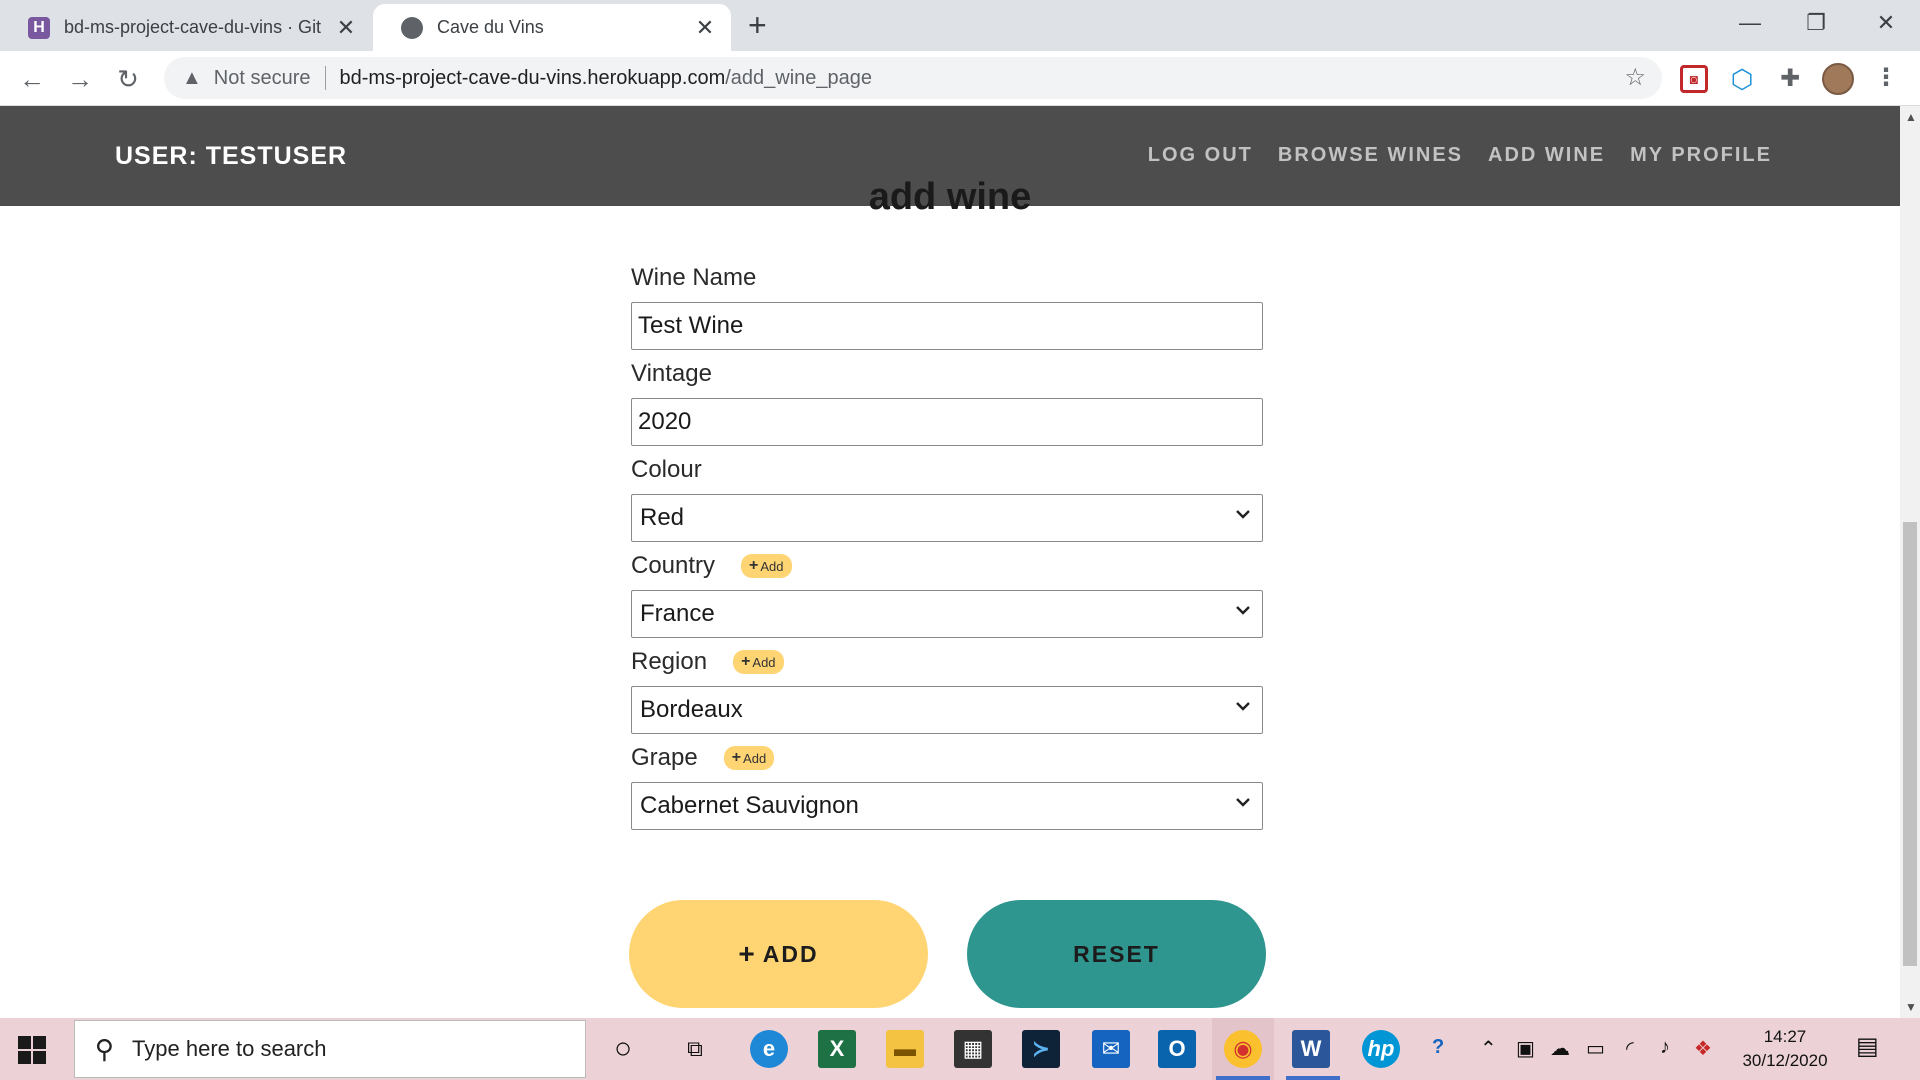 This screenshot has height=1080, width=1920. I want to click on colour-value: Red, so click(662, 517).